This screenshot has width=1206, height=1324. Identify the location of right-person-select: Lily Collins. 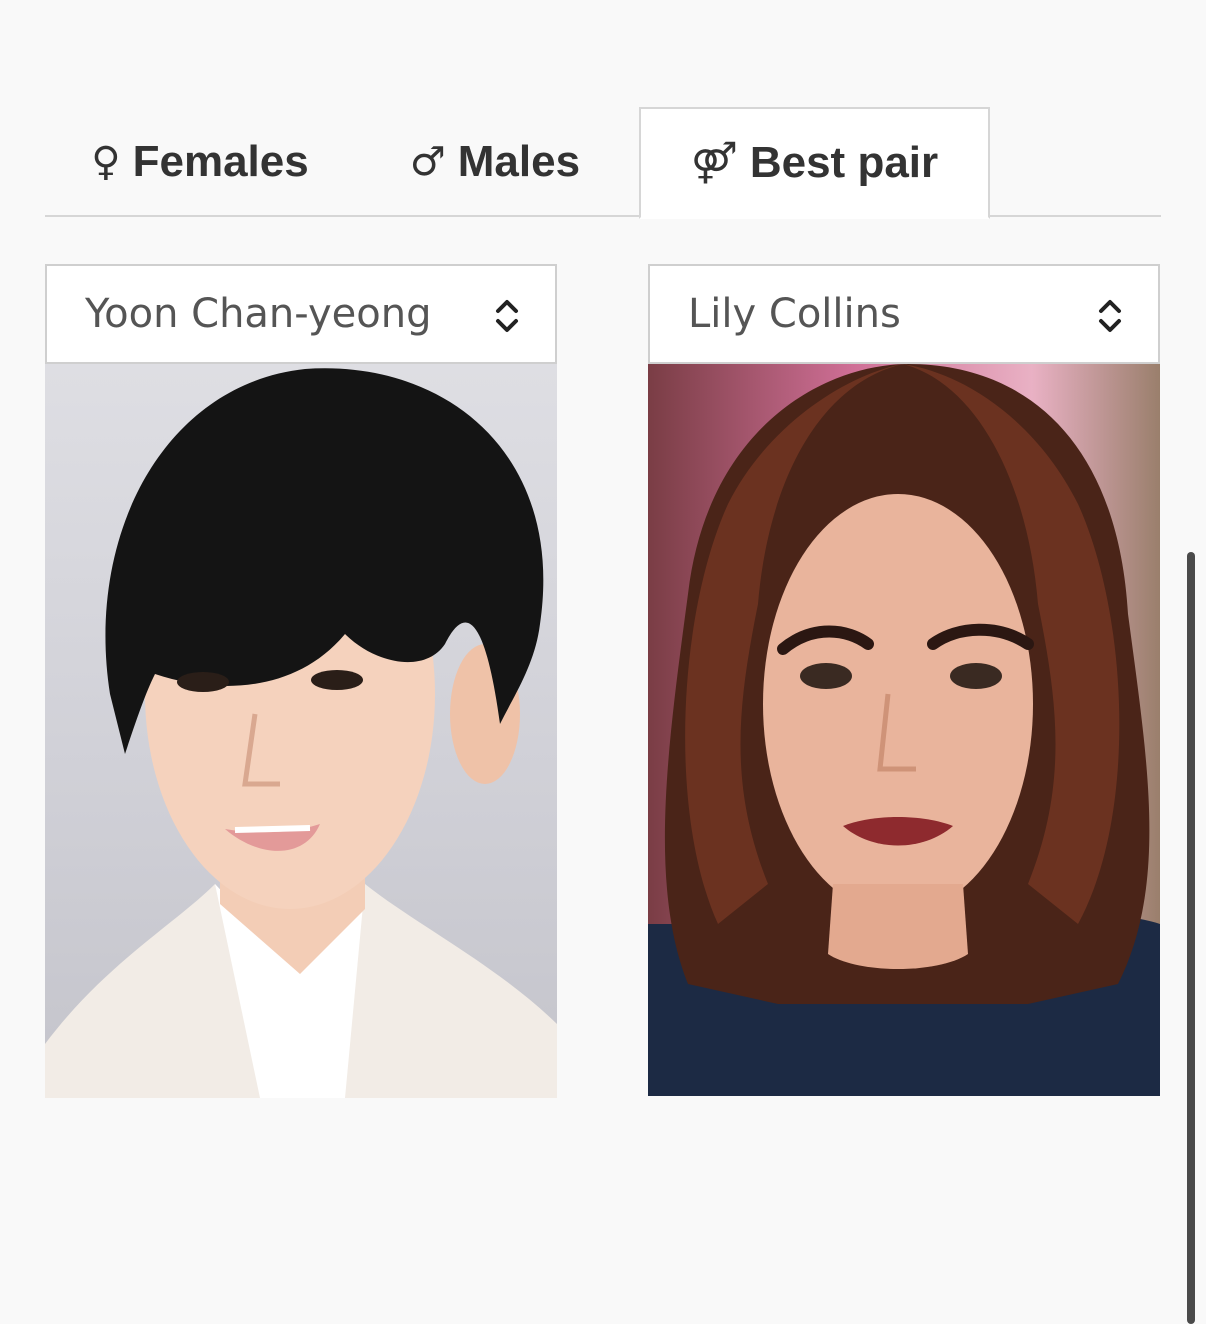
(904, 314).